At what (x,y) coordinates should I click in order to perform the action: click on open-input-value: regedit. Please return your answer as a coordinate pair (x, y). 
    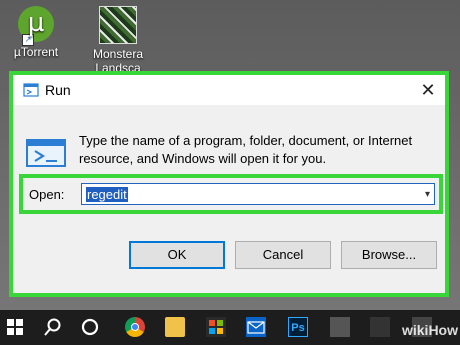
    Looking at the image, I should click on (107, 194).